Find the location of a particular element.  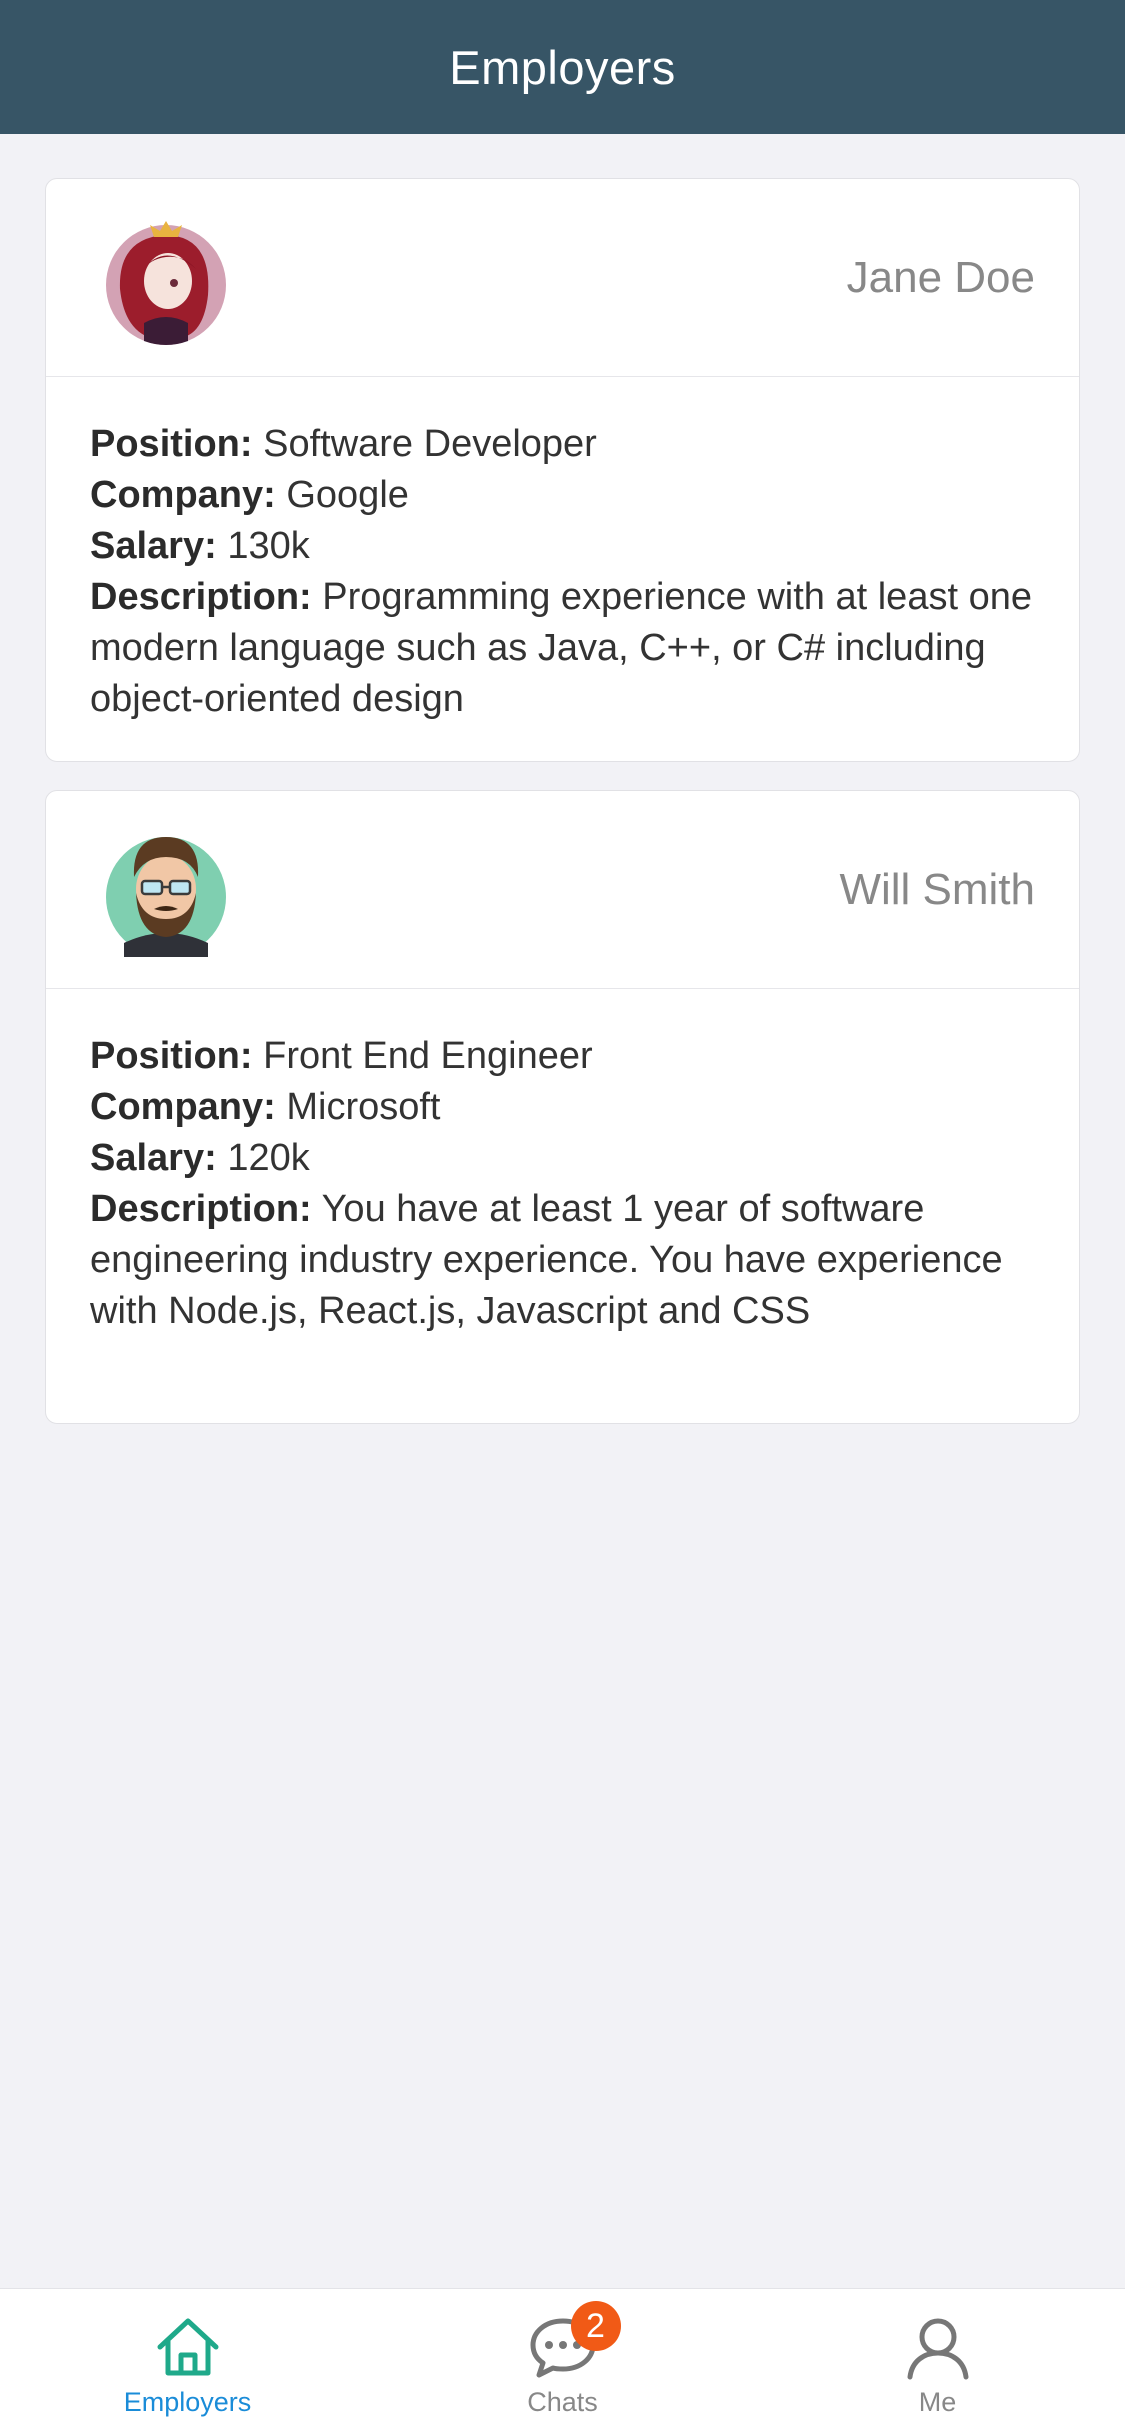

employer-name: Jane Doe is located at coordinates (940, 277).